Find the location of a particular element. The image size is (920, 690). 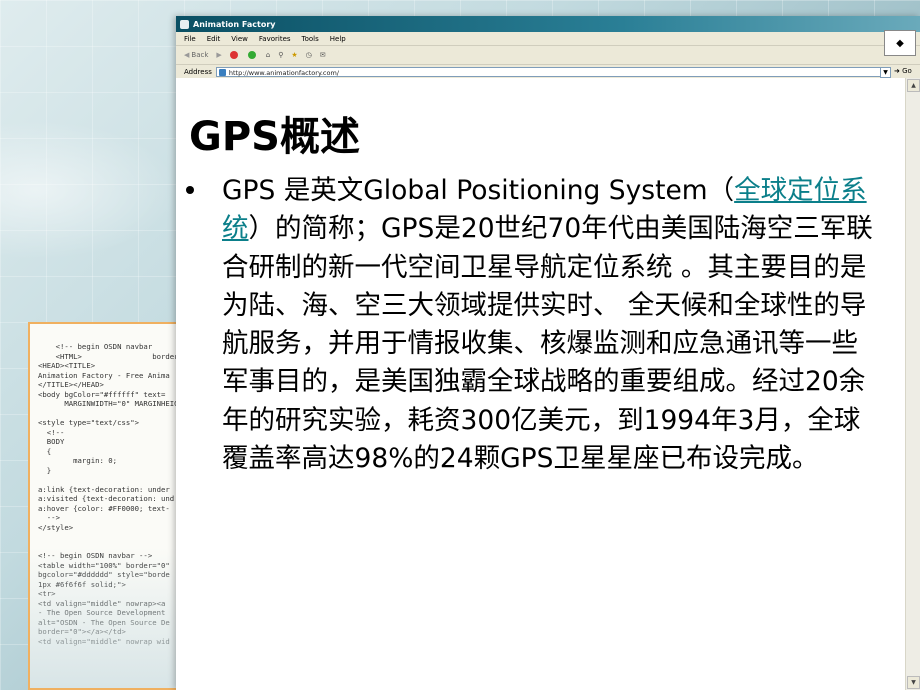

back-label: Back is located at coordinates (200, 55).